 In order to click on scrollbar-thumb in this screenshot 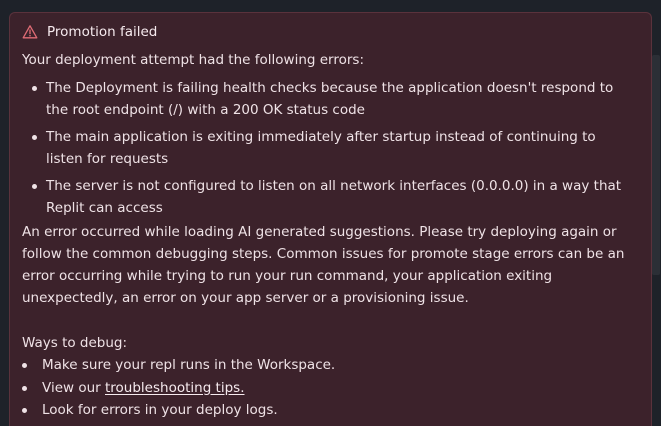, I will do `click(656, 165)`.